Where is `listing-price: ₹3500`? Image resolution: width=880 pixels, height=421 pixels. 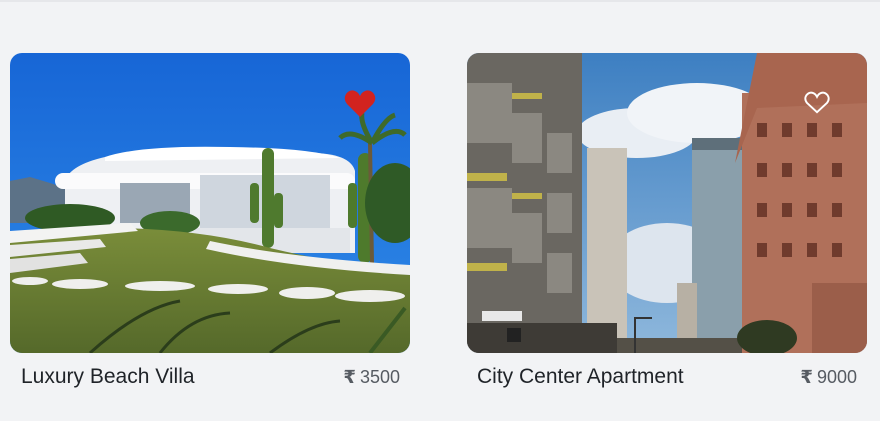 listing-price: ₹3500 is located at coordinates (371, 377).